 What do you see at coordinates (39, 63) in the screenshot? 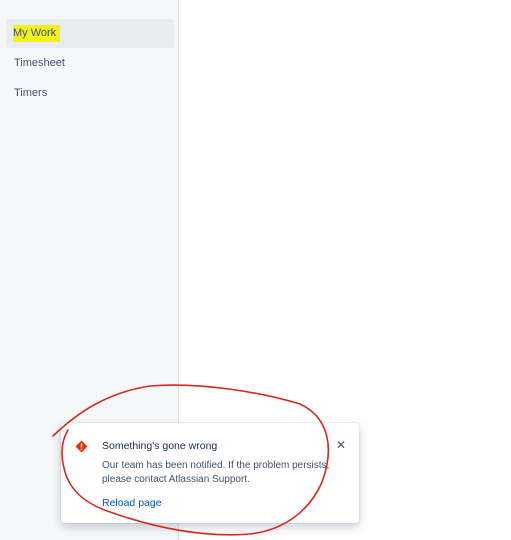
I see `sidebar-item-label: Timesheet` at bounding box center [39, 63].